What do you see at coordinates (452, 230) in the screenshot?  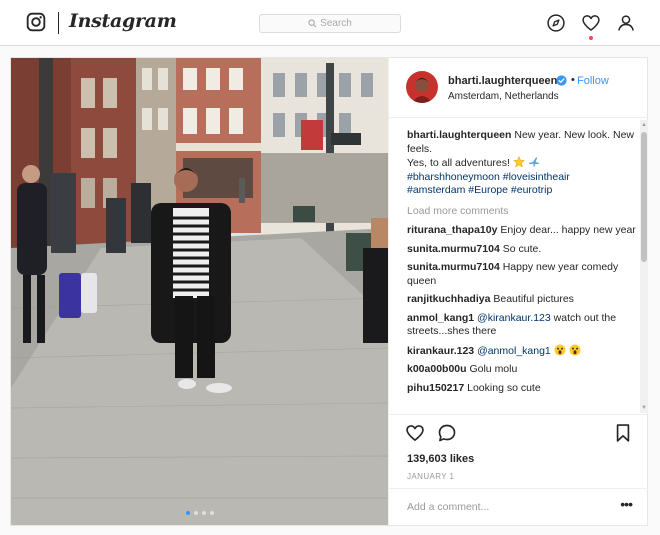 I see `comment-username: riturana_thapa10y` at bounding box center [452, 230].